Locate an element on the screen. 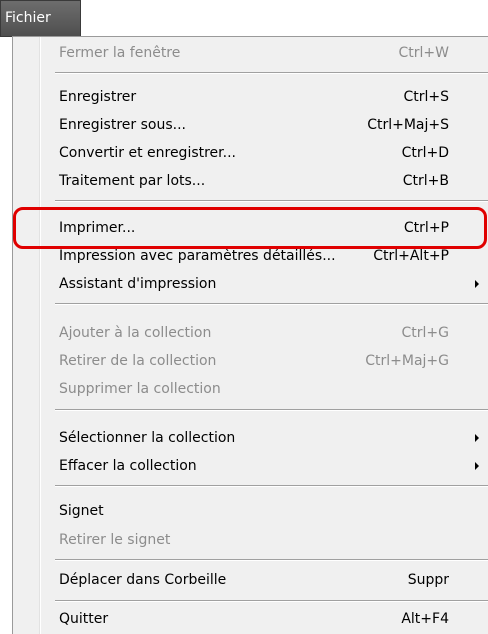  menu-item-label: Assistant d'impression is located at coordinates (138, 284).